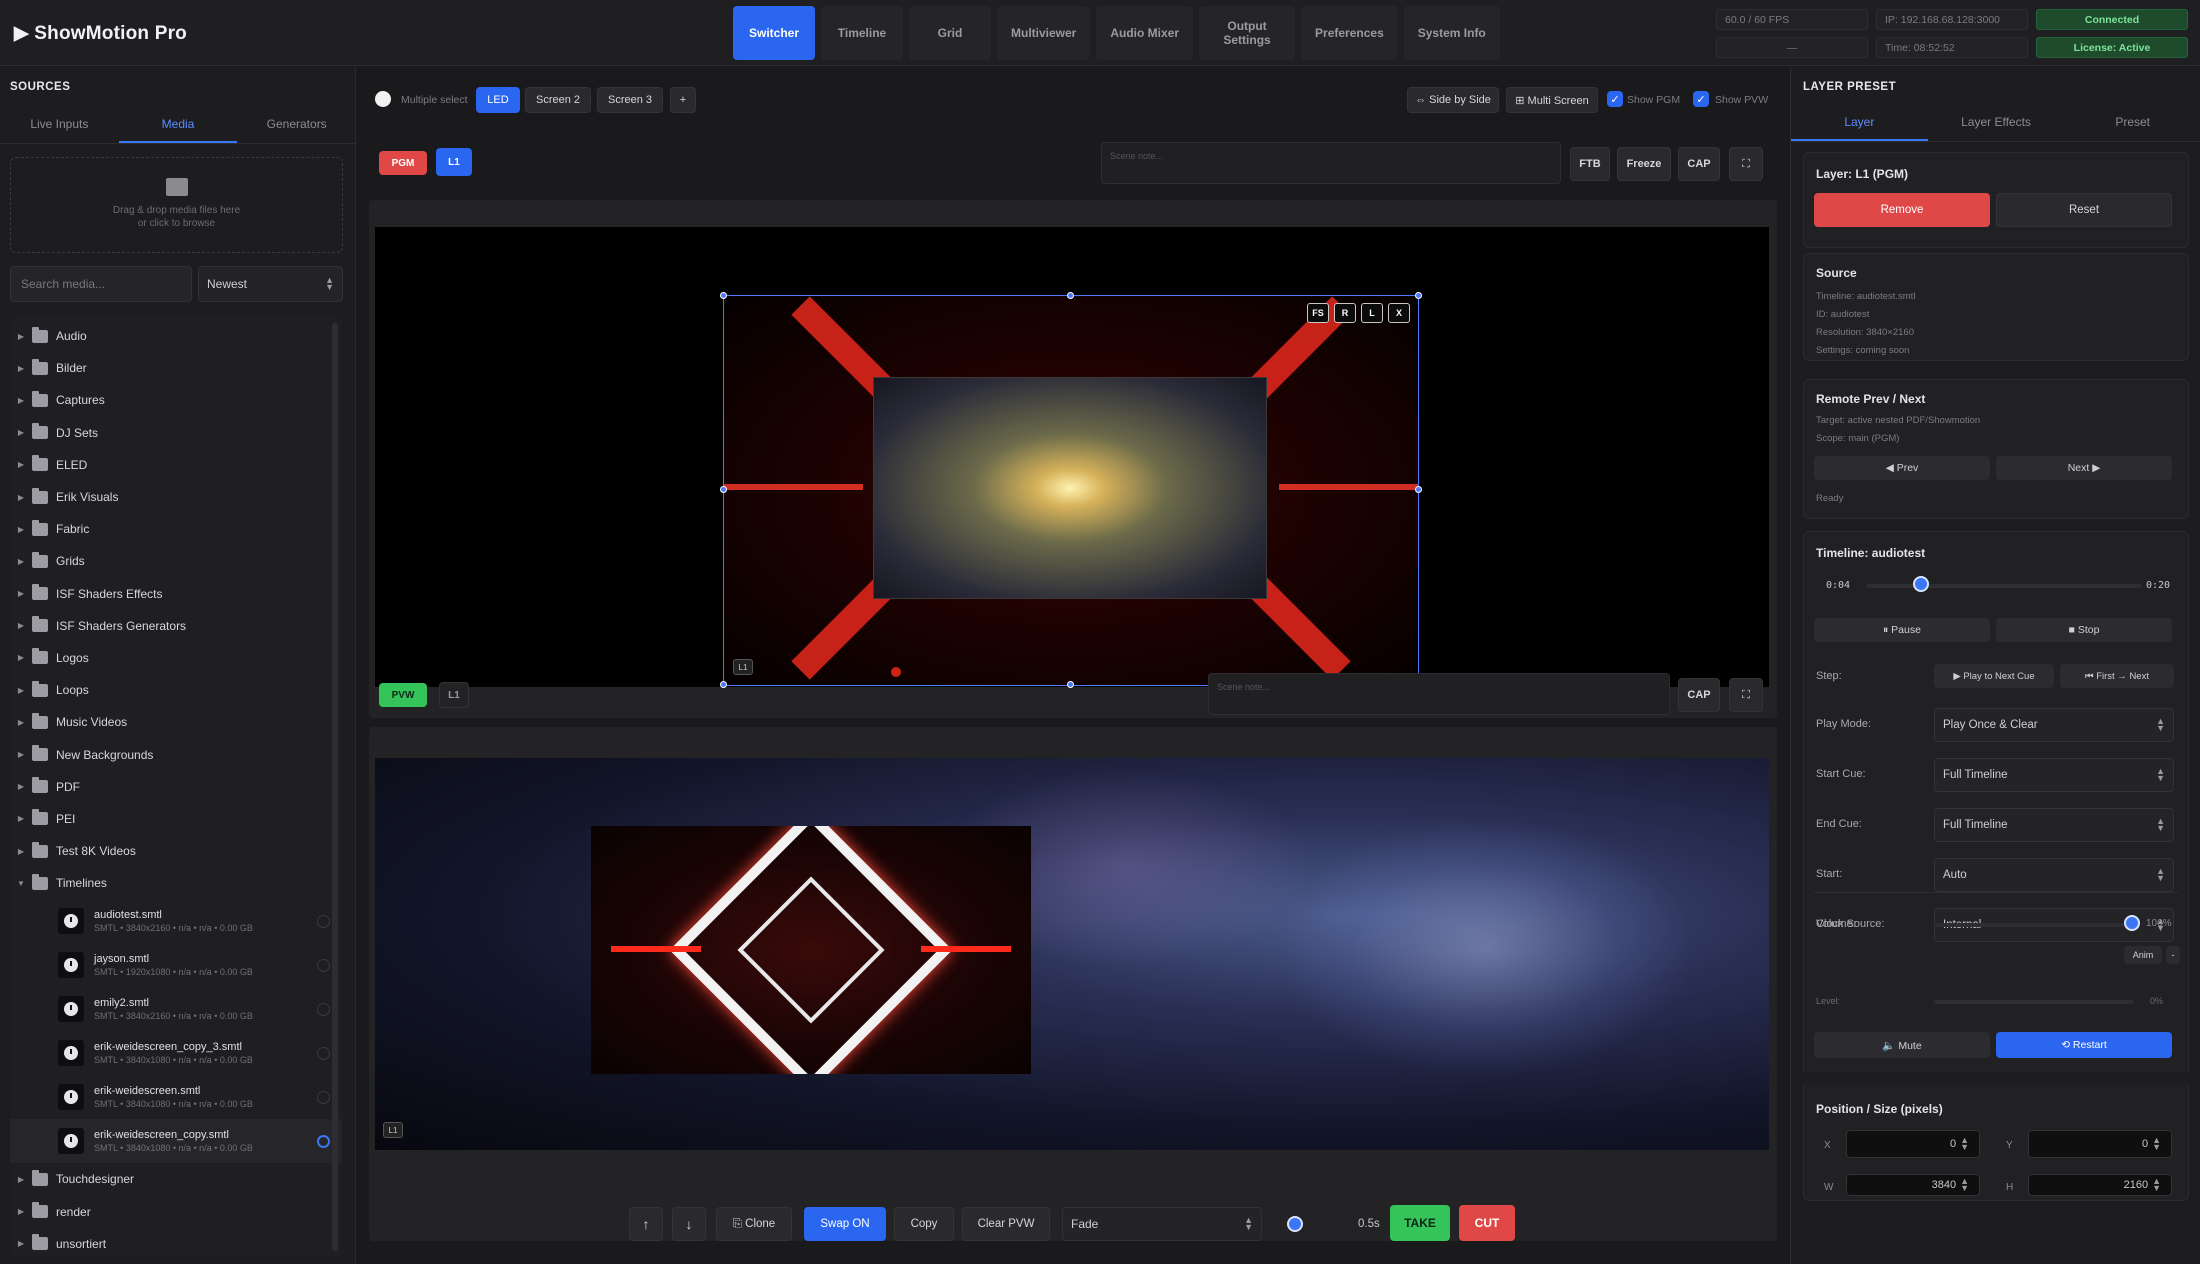 This screenshot has height=1264, width=2200. Describe the element at coordinates (1913, 1185) in the screenshot. I see `size-w-input: 3840 ▲ ▼` at that location.